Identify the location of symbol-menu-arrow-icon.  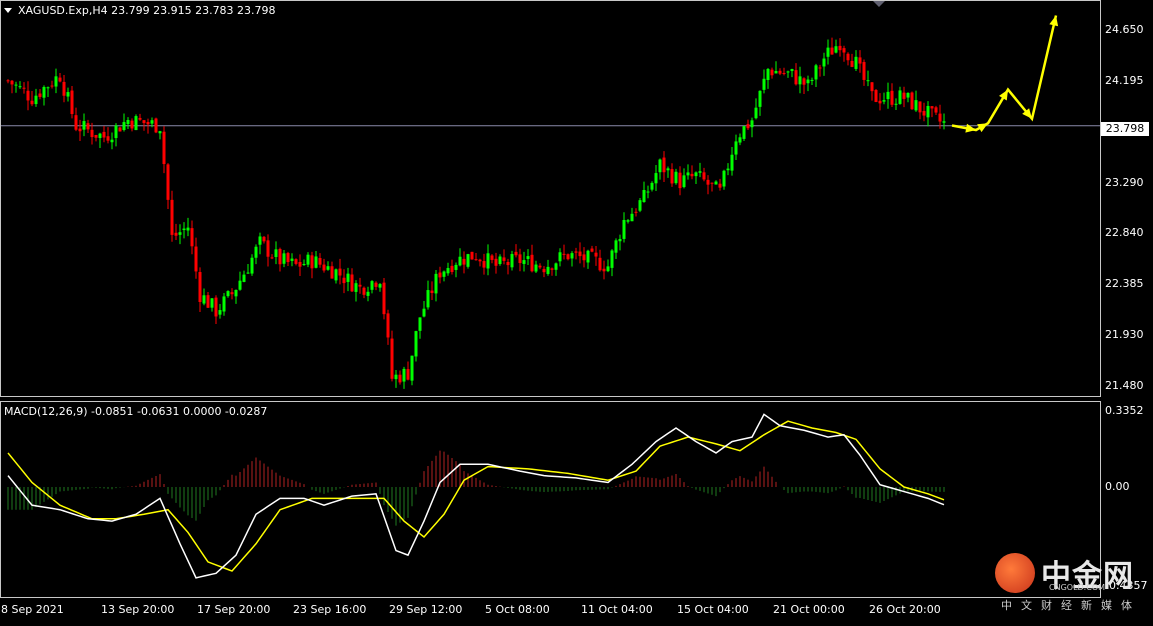
(8, 10).